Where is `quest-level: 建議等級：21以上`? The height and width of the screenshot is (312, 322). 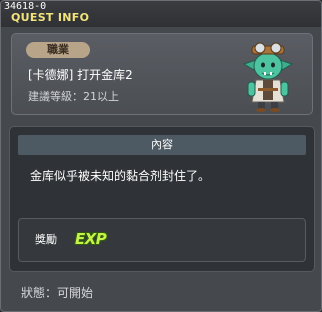 quest-level: 建議等級：21以上 is located at coordinates (73, 96).